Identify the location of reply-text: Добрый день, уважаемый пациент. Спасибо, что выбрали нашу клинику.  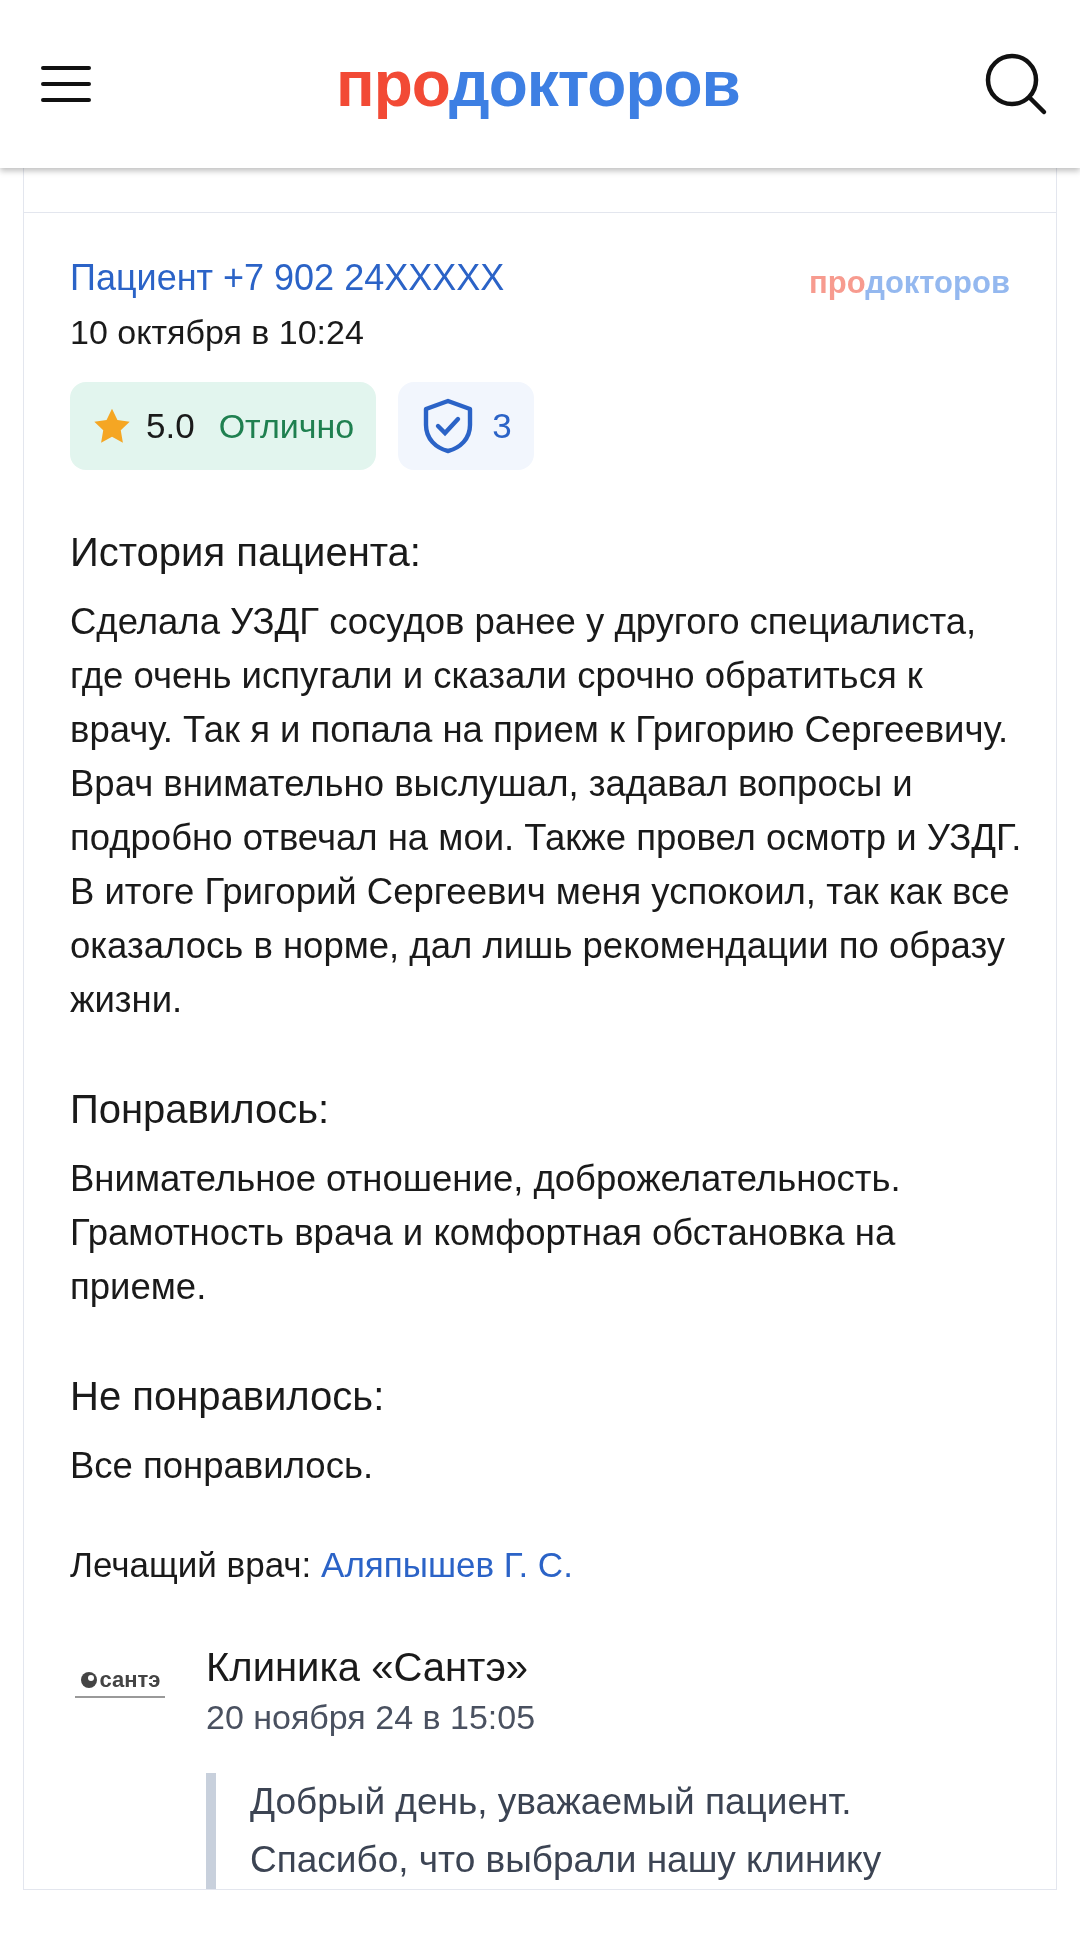
(578, 1831).